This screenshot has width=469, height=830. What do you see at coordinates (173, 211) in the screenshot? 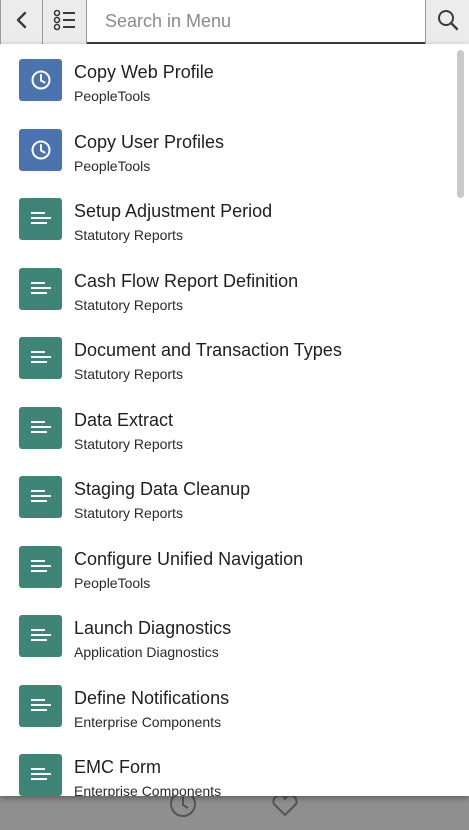
I see `menu-item-title: Setup Adjustment Period` at bounding box center [173, 211].